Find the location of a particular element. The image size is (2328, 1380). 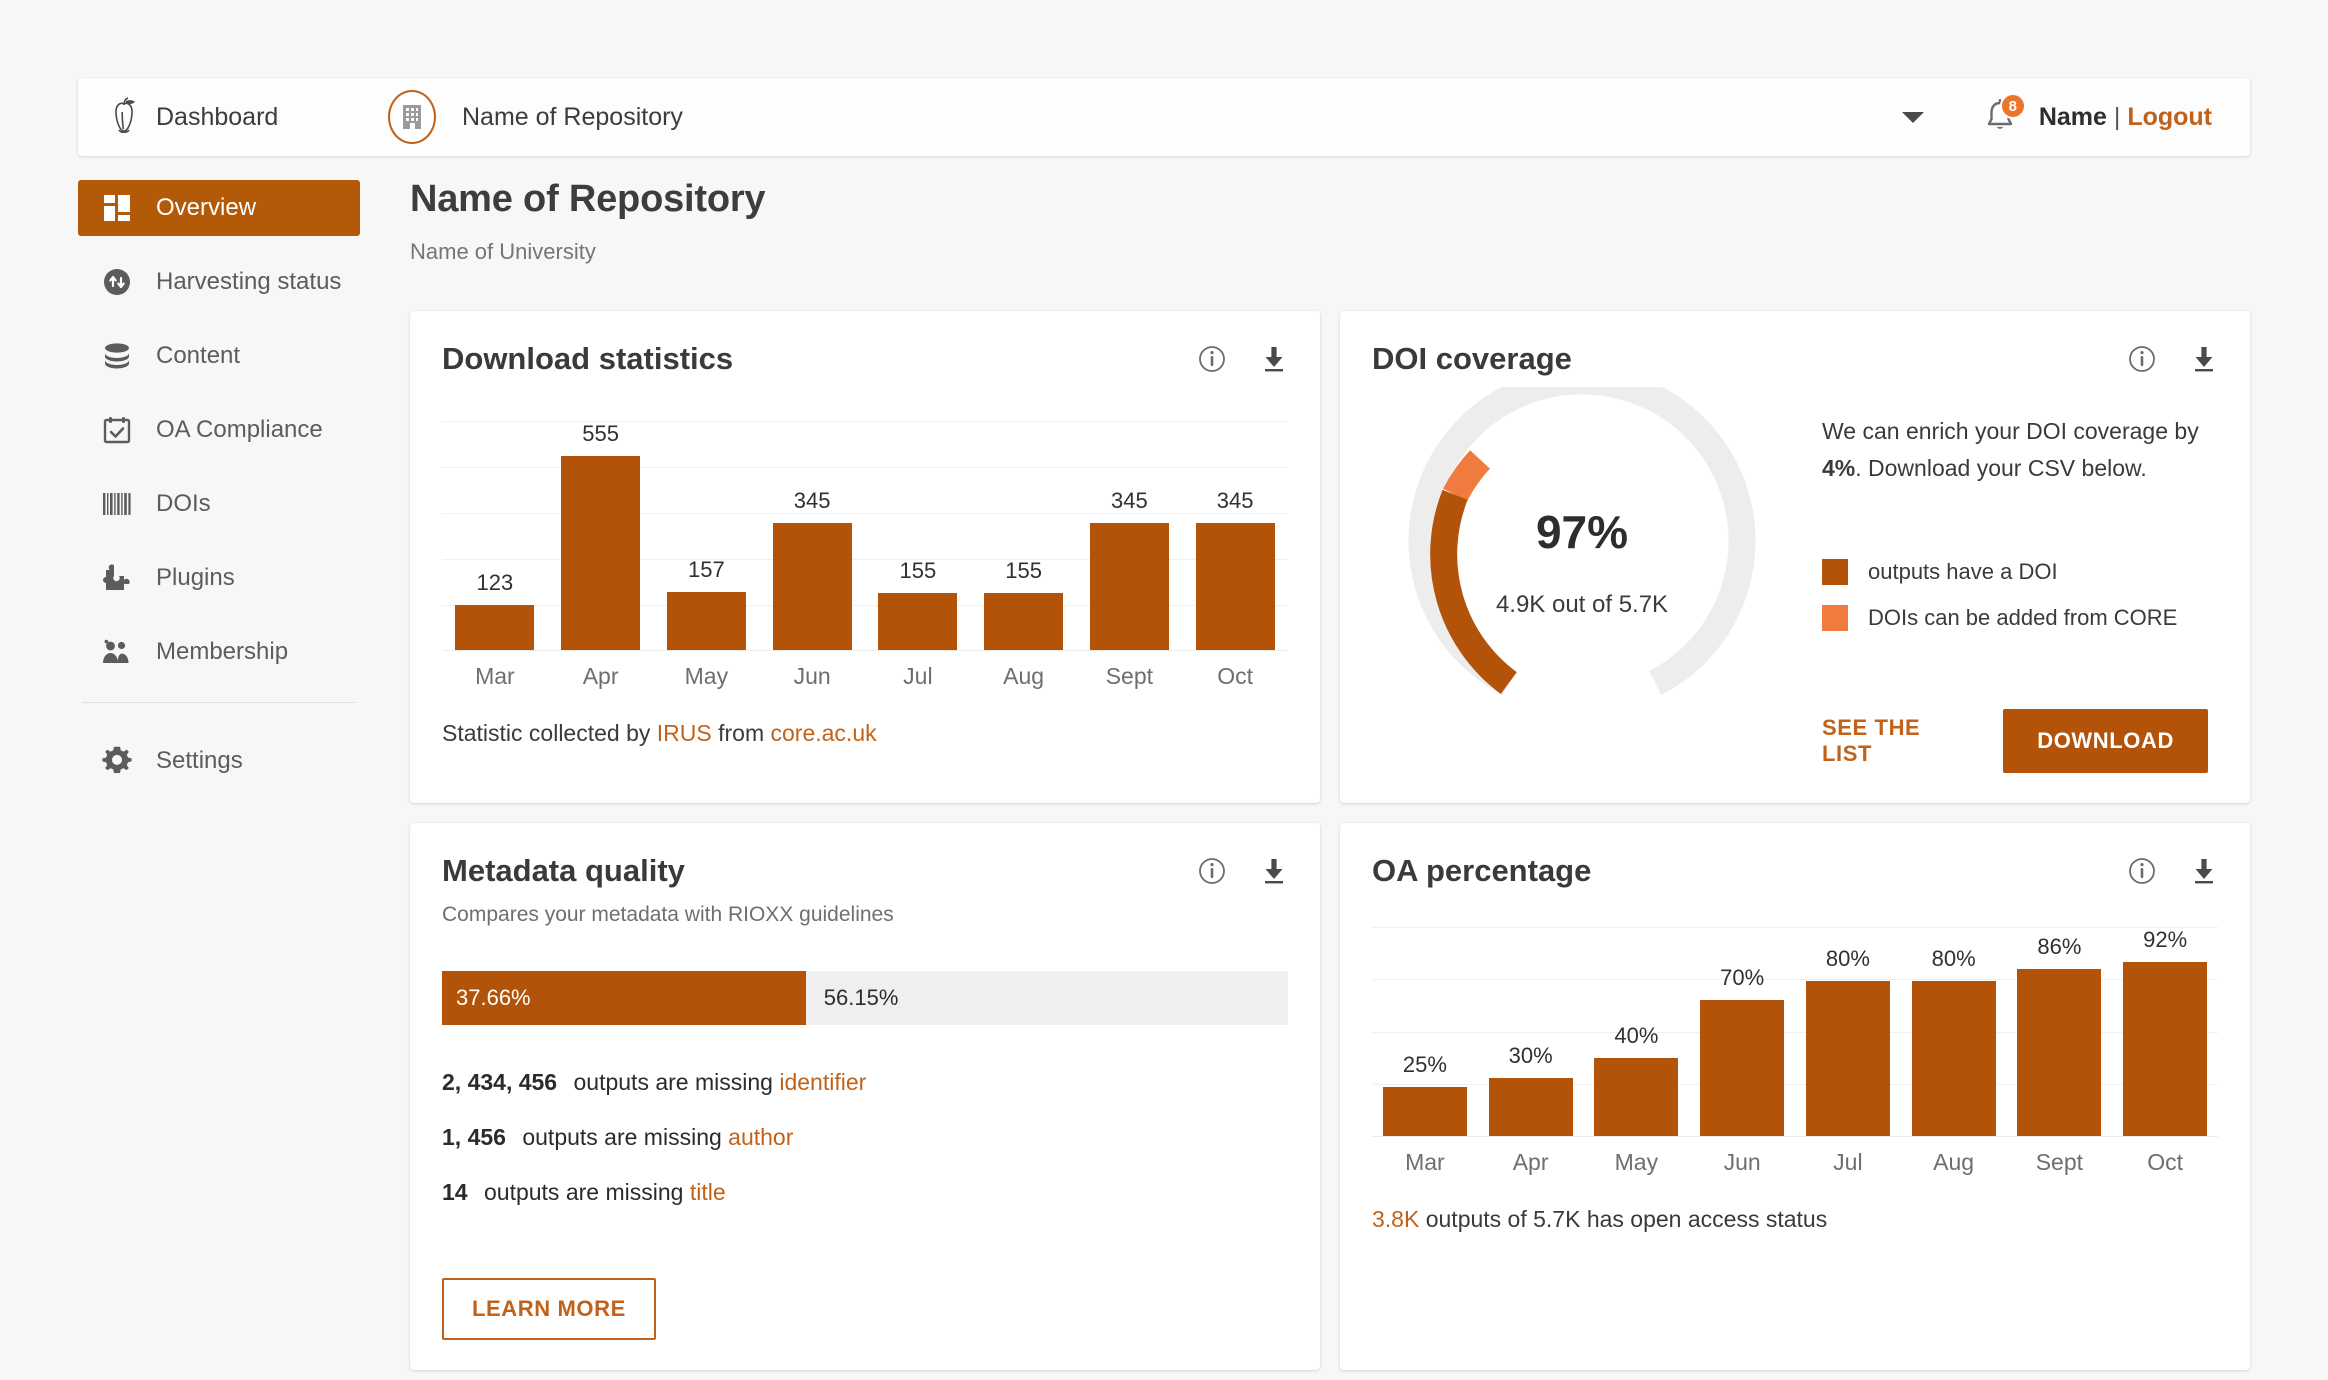

chart-bars: 25% 30% 40% 70% 80% 80% 86% 92% is located at coordinates (1795, 1032).